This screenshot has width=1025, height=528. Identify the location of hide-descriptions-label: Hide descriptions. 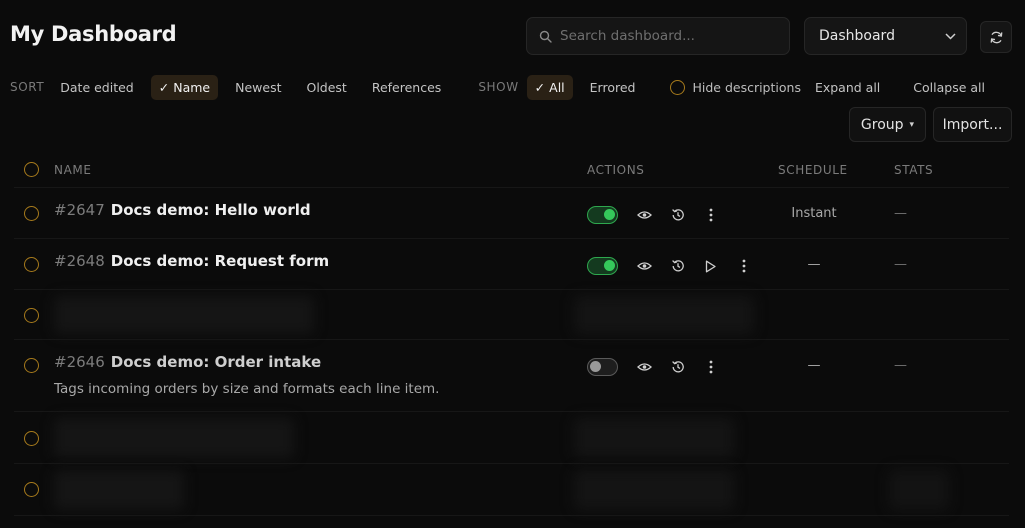
(746, 87).